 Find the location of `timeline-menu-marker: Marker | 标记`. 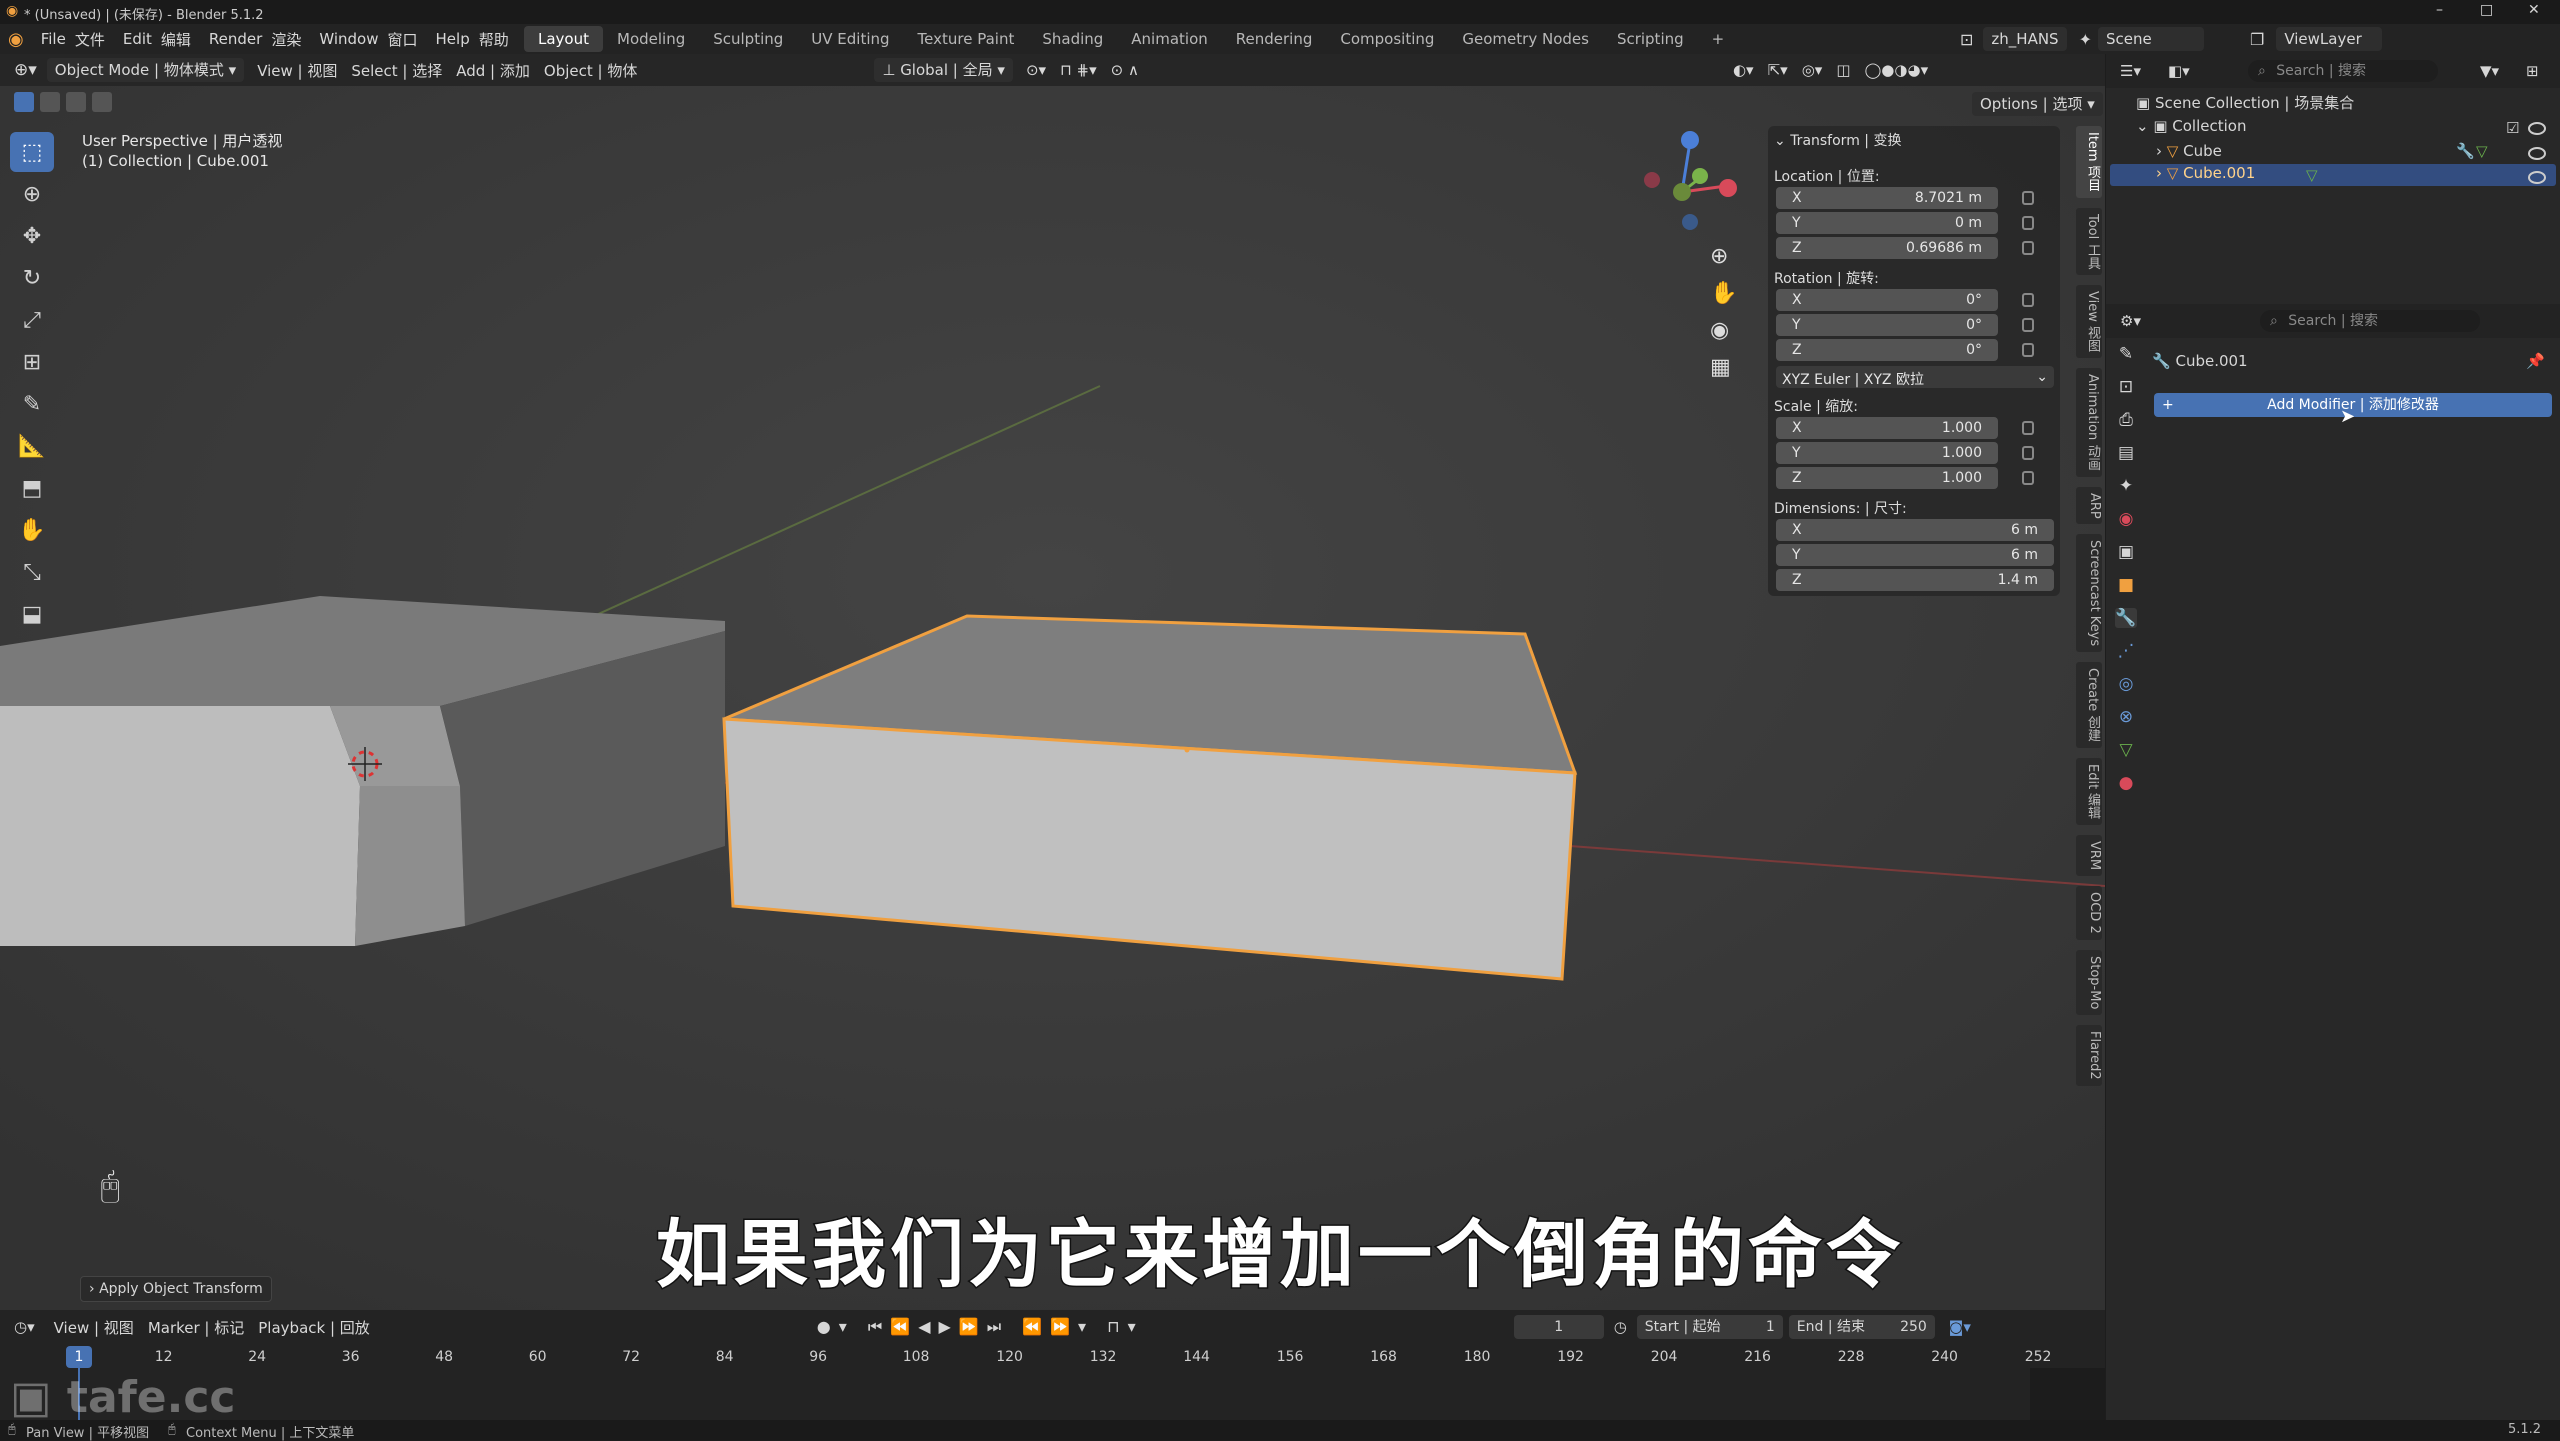

timeline-menu-marker: Marker | 标记 is located at coordinates (196, 1327).